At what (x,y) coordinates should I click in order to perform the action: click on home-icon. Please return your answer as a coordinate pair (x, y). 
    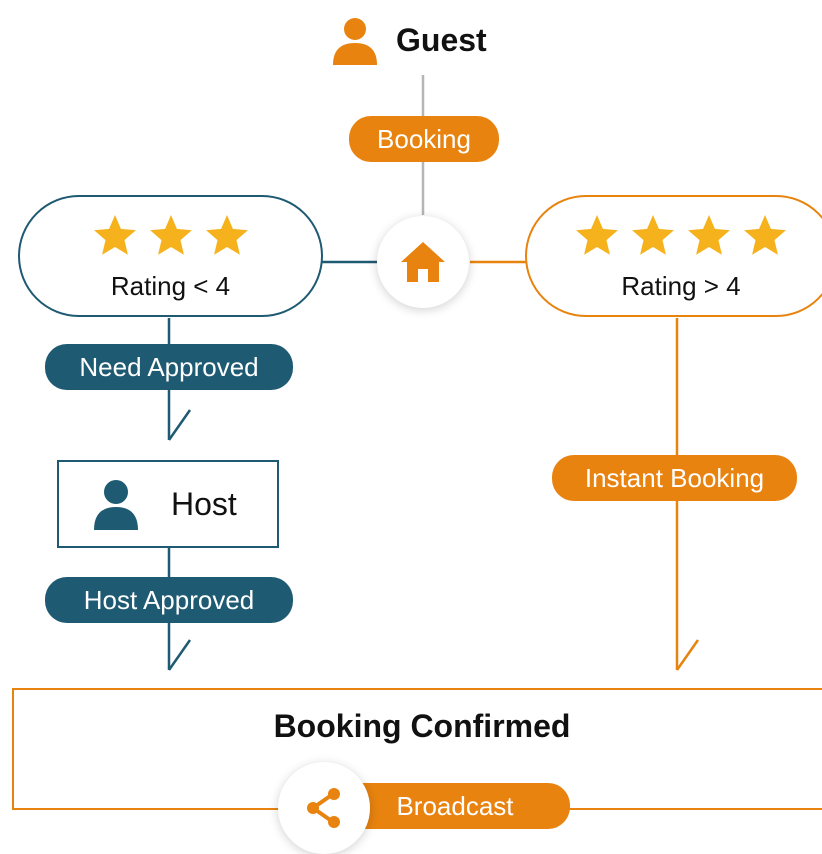
    Looking at the image, I should click on (423, 262).